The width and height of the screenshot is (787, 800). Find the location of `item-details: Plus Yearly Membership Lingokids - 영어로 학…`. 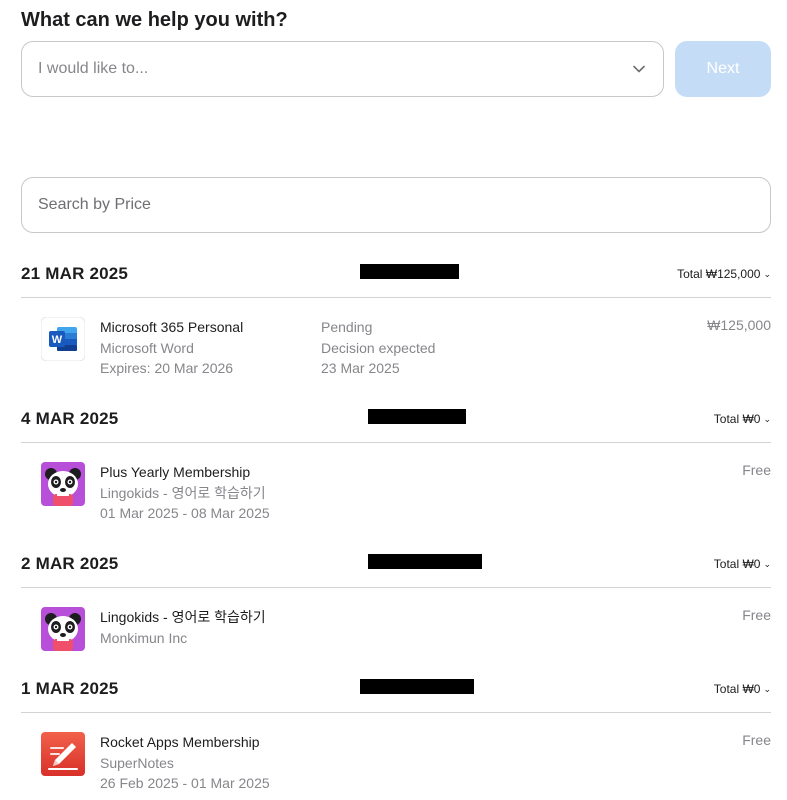

item-details: Plus Yearly Membership Lingokids - 영어로 학… is located at coordinates (185, 493).